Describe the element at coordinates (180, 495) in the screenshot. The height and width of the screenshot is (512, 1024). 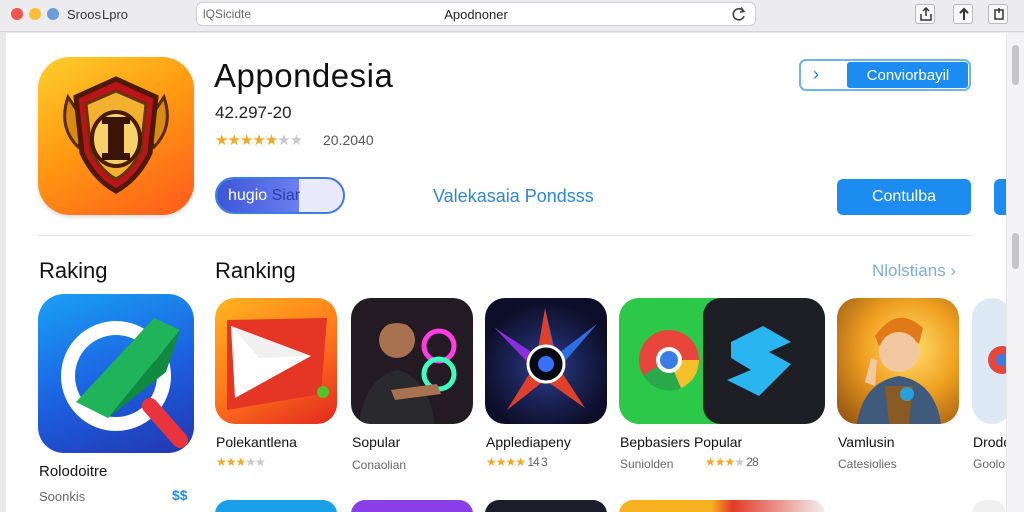
I see `featured-app-price: $$` at that location.